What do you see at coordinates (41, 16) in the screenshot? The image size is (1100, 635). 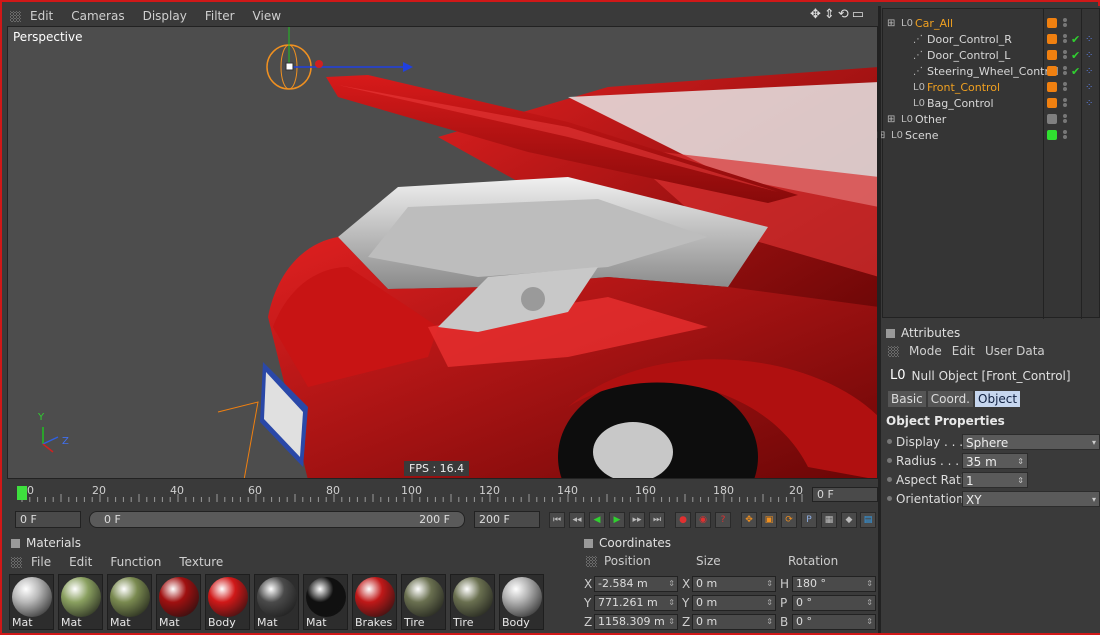 I see `menu-edit: Edit` at bounding box center [41, 16].